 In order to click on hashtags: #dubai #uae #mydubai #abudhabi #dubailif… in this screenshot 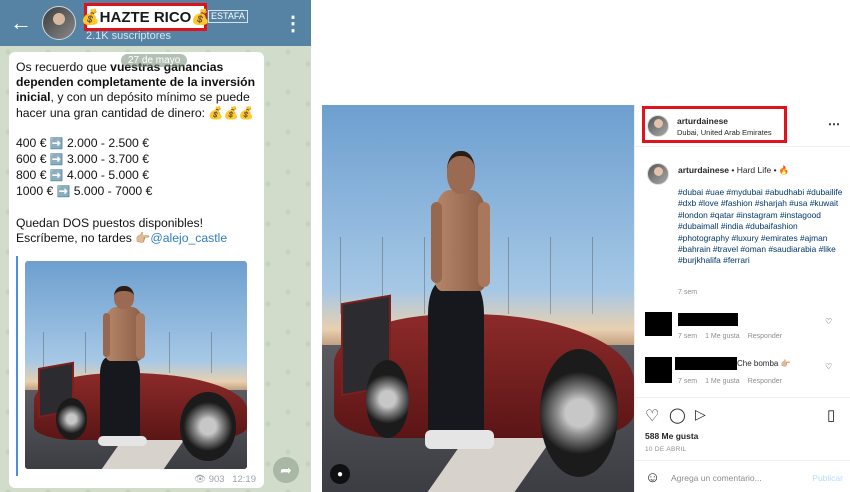, I will do `click(760, 227)`.